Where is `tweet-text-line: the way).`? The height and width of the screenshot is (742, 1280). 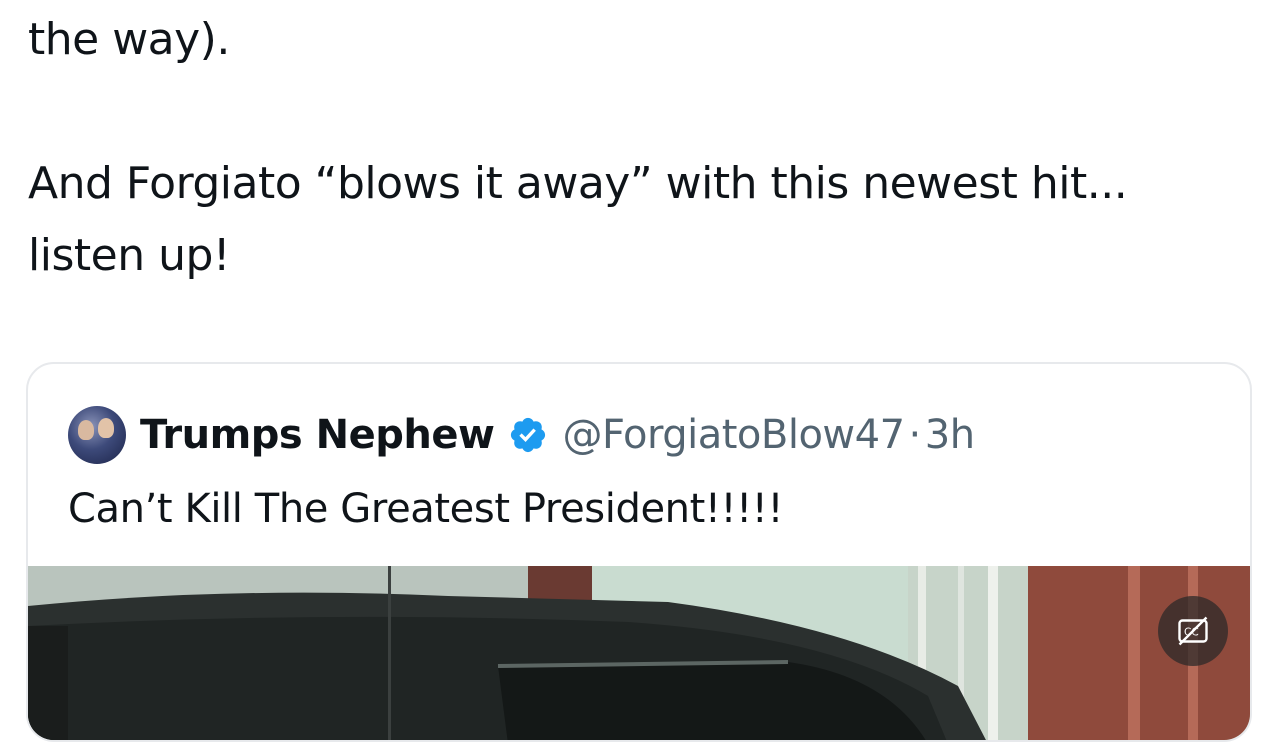 tweet-text-line: the way). is located at coordinates (129, 39).